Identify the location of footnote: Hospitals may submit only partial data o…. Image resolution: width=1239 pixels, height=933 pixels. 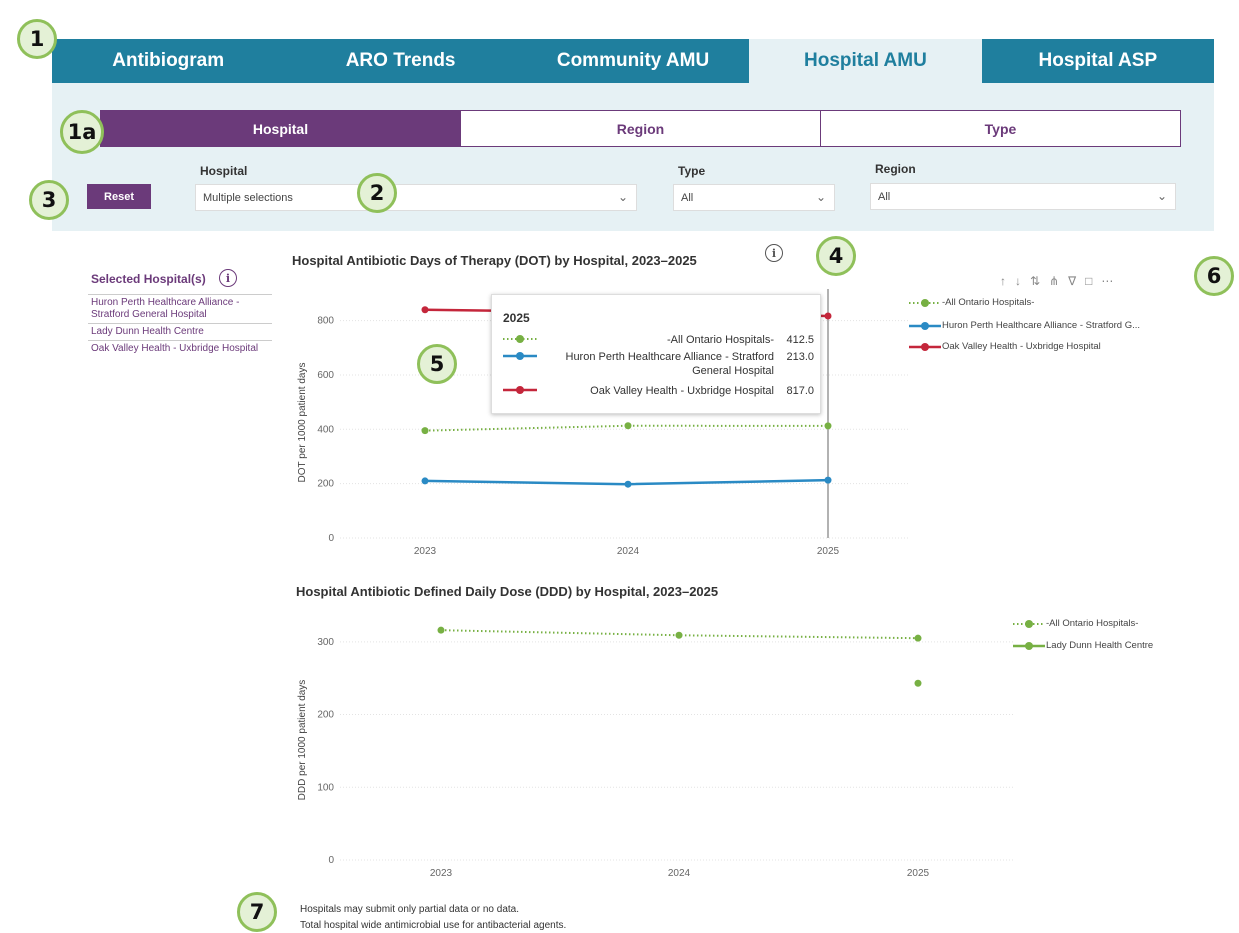
(409, 909).